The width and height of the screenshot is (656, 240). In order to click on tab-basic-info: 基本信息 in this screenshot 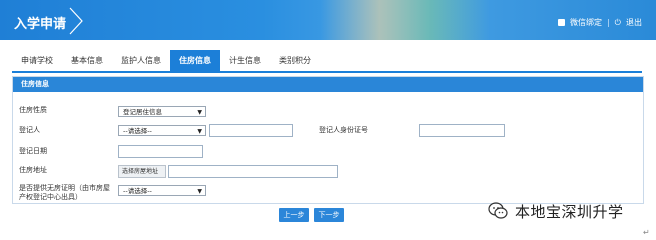, I will do `click(87, 61)`.